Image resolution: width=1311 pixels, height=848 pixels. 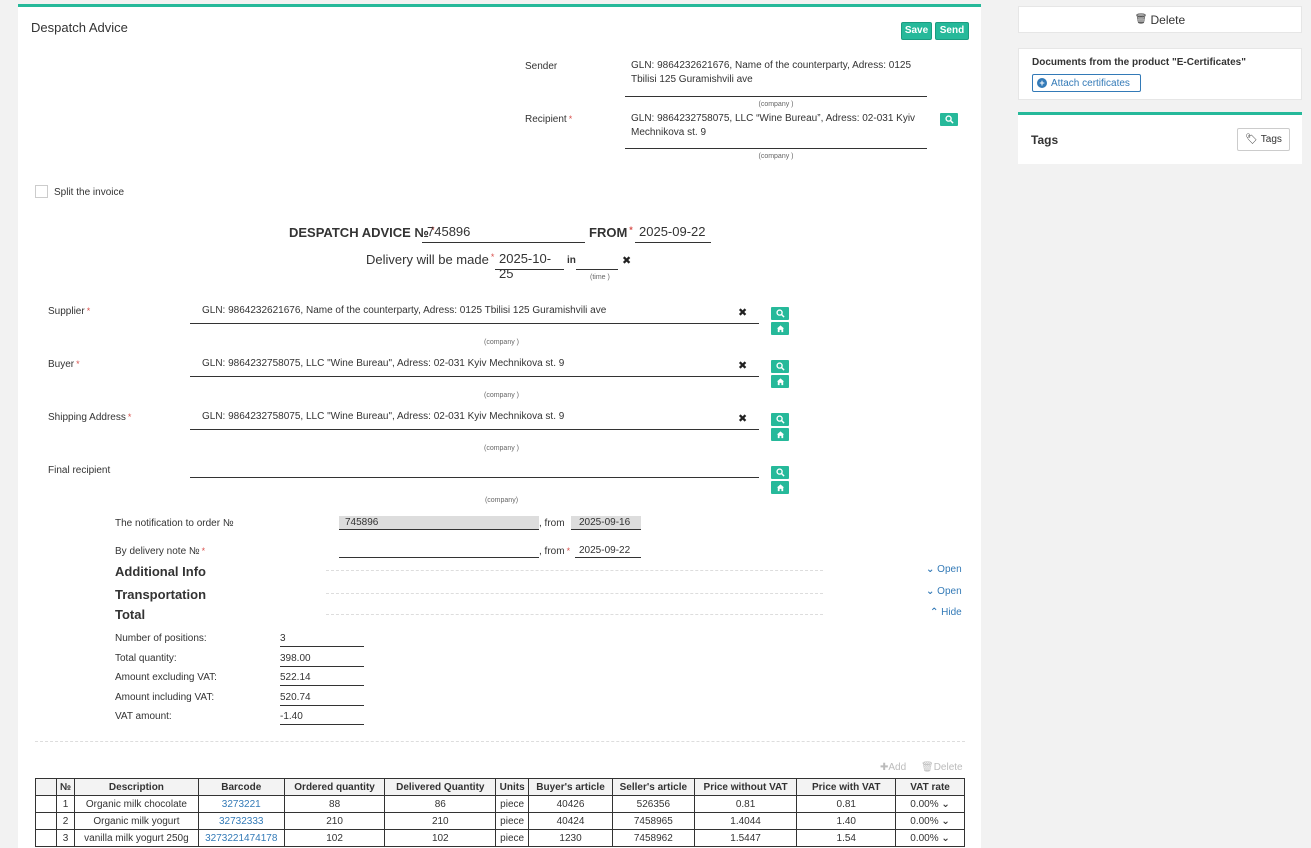 I want to click on column-header: Ordered quantity, so click(x=334, y=787).